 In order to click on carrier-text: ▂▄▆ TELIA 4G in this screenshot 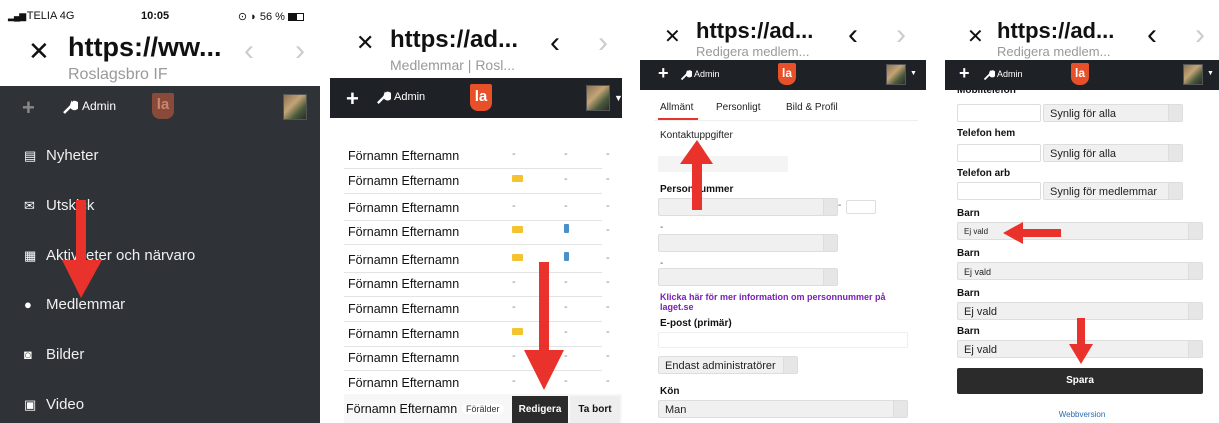, I will do `click(41, 16)`.